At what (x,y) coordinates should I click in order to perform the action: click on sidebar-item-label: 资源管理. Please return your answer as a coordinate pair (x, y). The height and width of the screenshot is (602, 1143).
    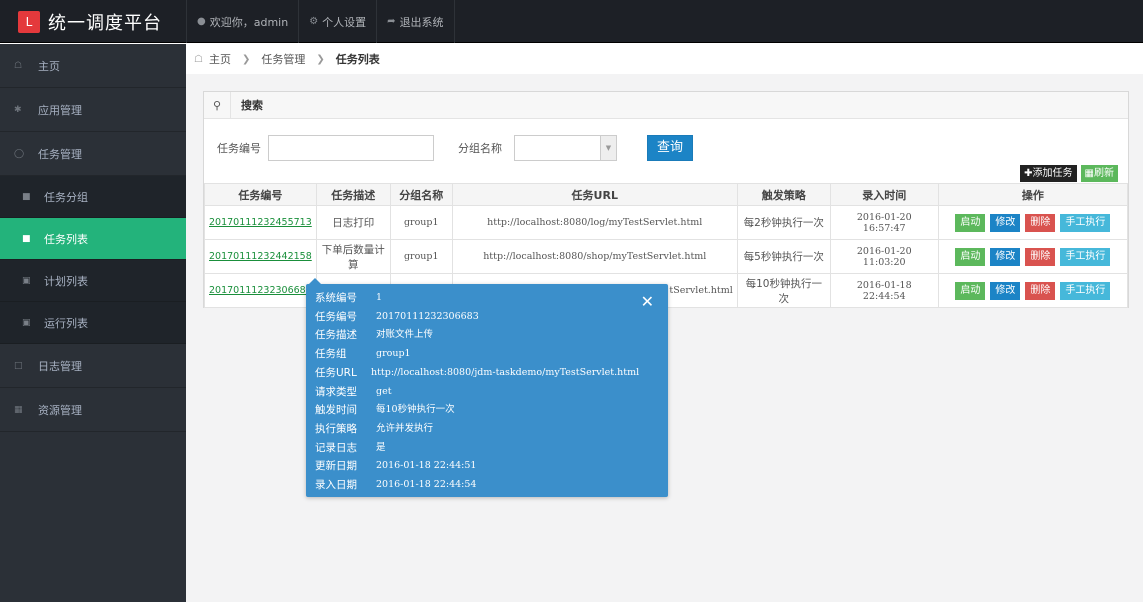
    Looking at the image, I should click on (60, 410).